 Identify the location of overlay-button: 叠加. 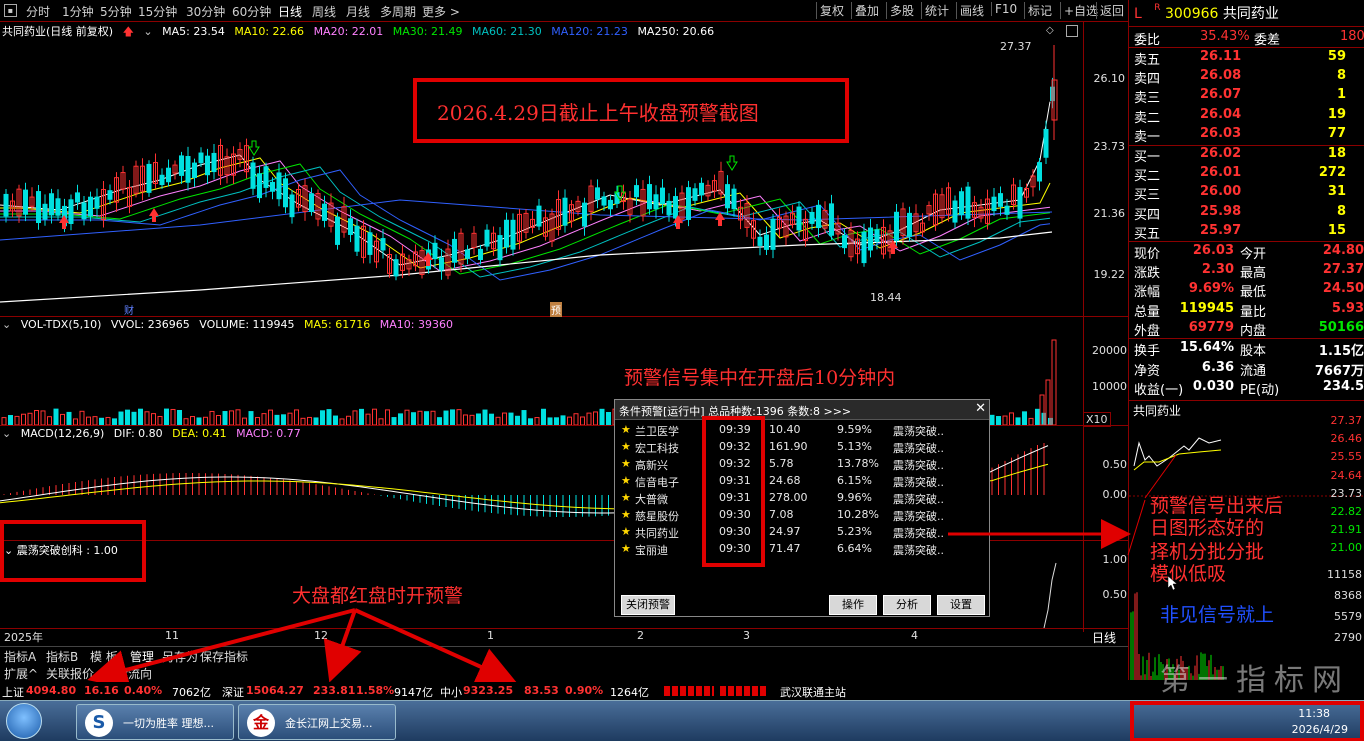
(866, 10).